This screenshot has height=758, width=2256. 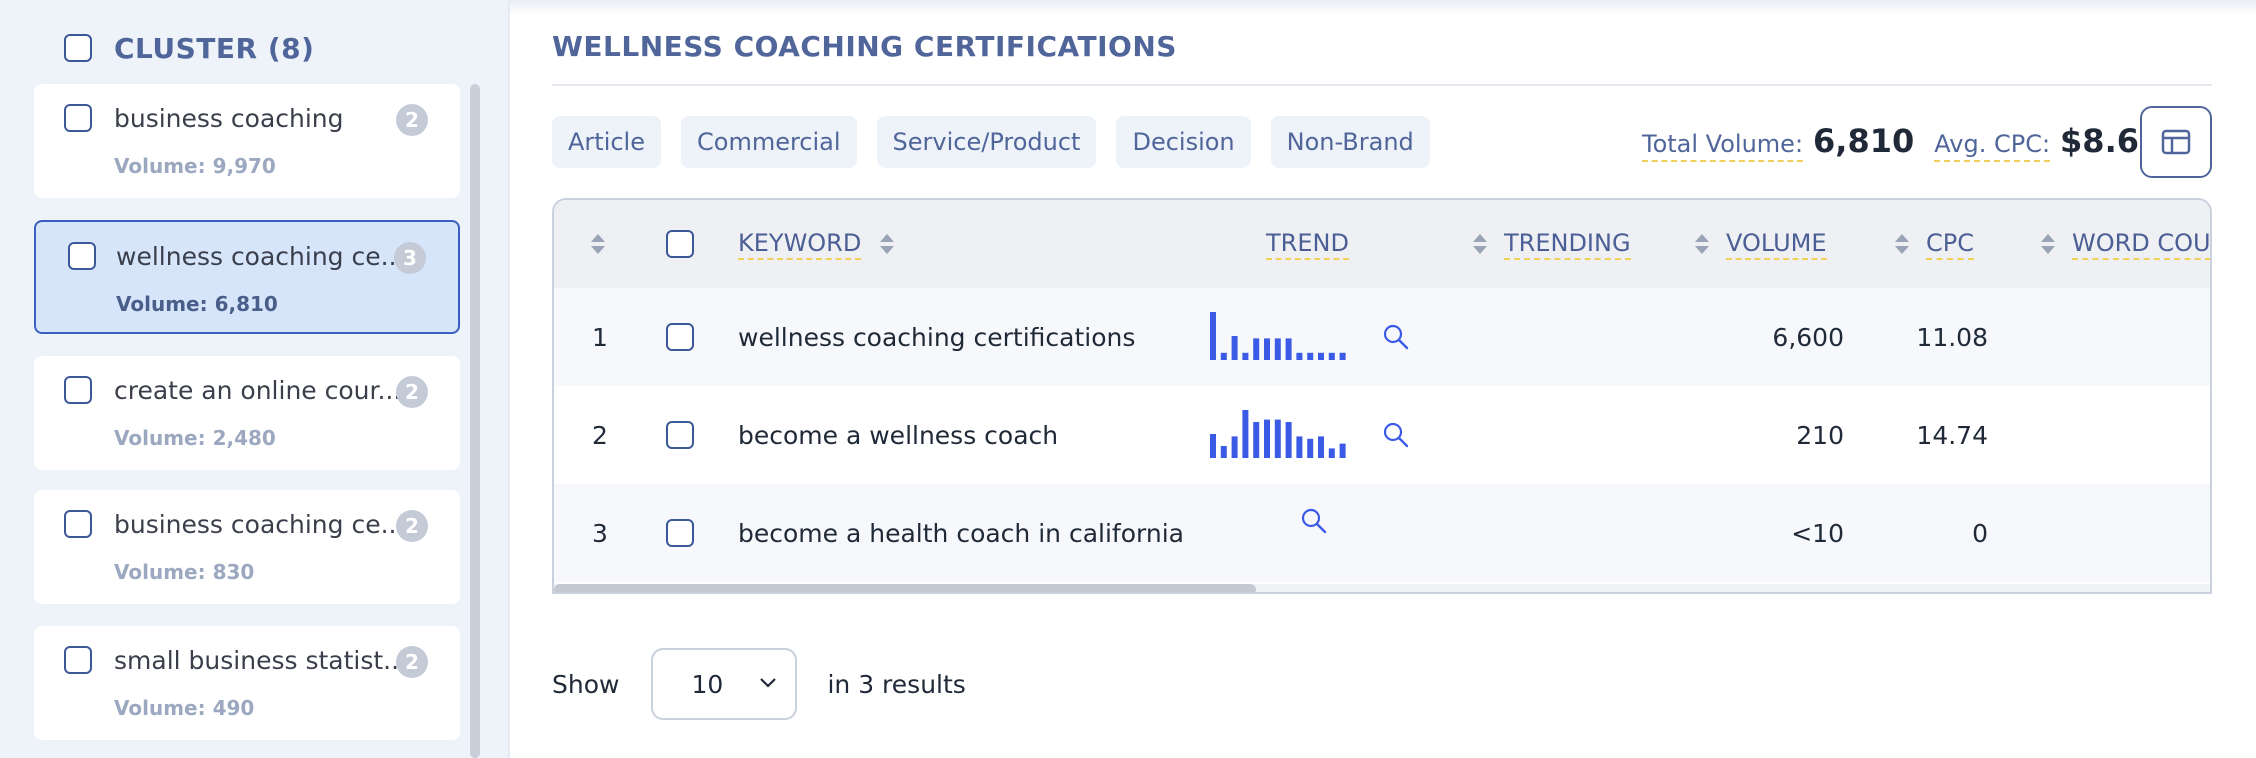 What do you see at coordinates (410, 258) in the screenshot?
I see `cluster-count-badge: 3` at bounding box center [410, 258].